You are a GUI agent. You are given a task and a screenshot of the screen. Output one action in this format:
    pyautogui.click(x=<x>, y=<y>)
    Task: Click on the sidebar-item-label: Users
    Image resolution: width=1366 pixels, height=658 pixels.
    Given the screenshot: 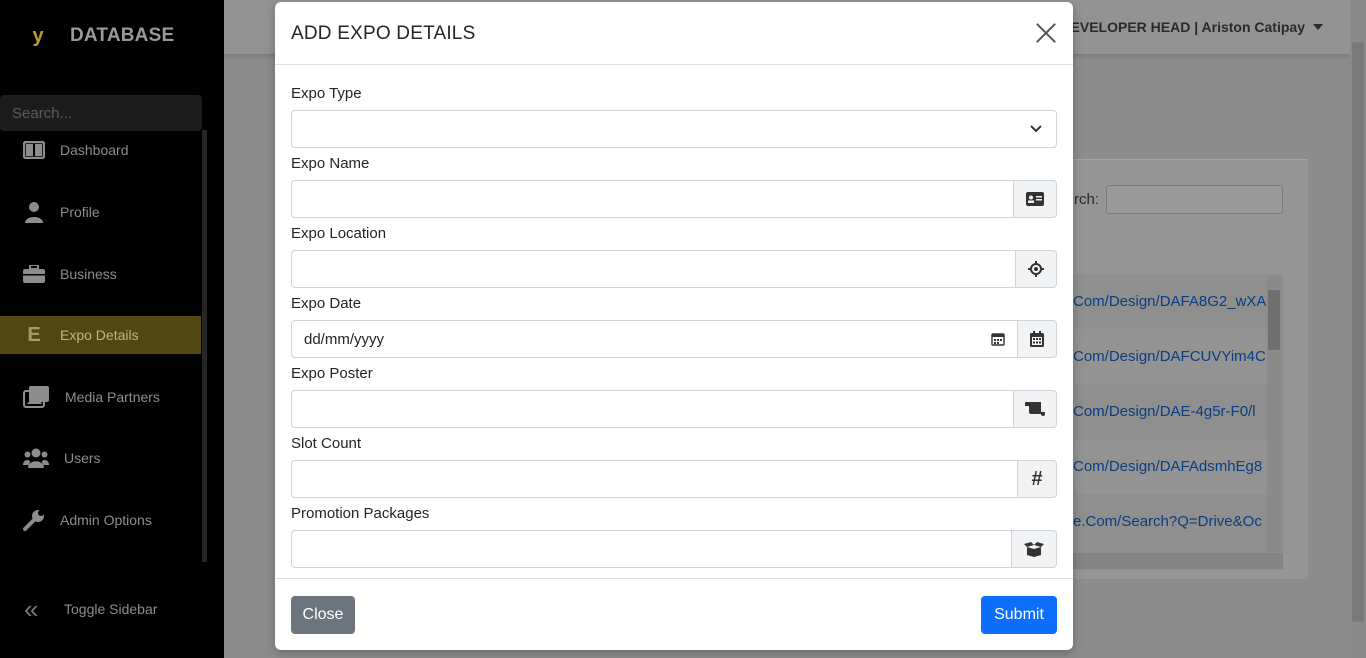 What is the action you would take?
    pyautogui.click(x=82, y=458)
    